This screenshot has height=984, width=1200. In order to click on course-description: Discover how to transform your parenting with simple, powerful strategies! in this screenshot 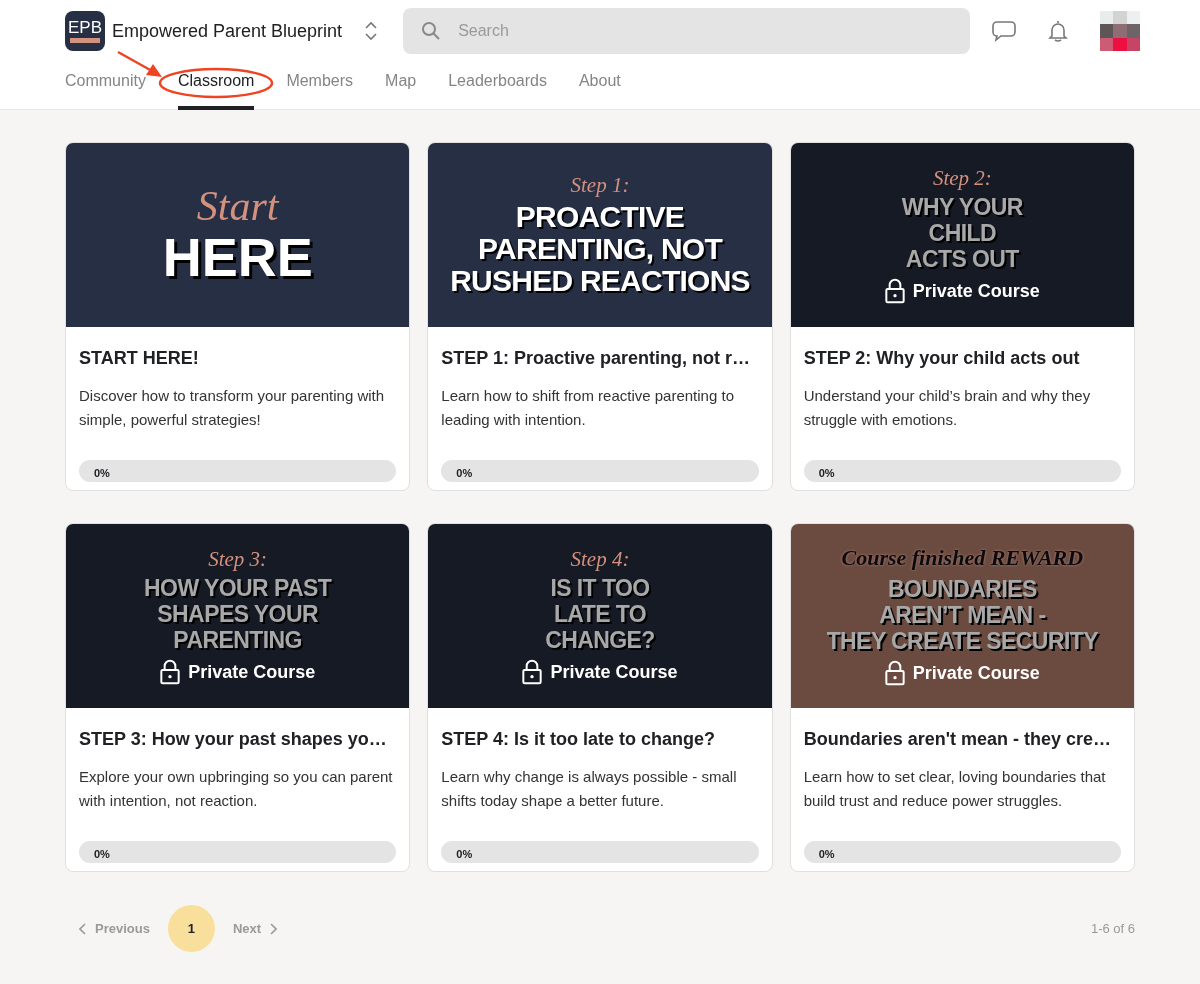, I will do `click(232, 408)`.